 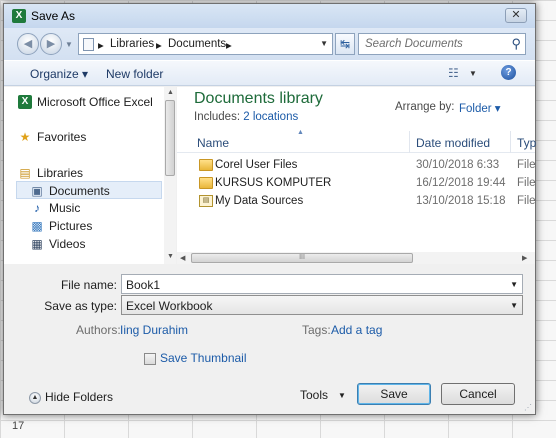 What do you see at coordinates (134, 74) in the screenshot?
I see `new-folder-button: New folder` at bounding box center [134, 74].